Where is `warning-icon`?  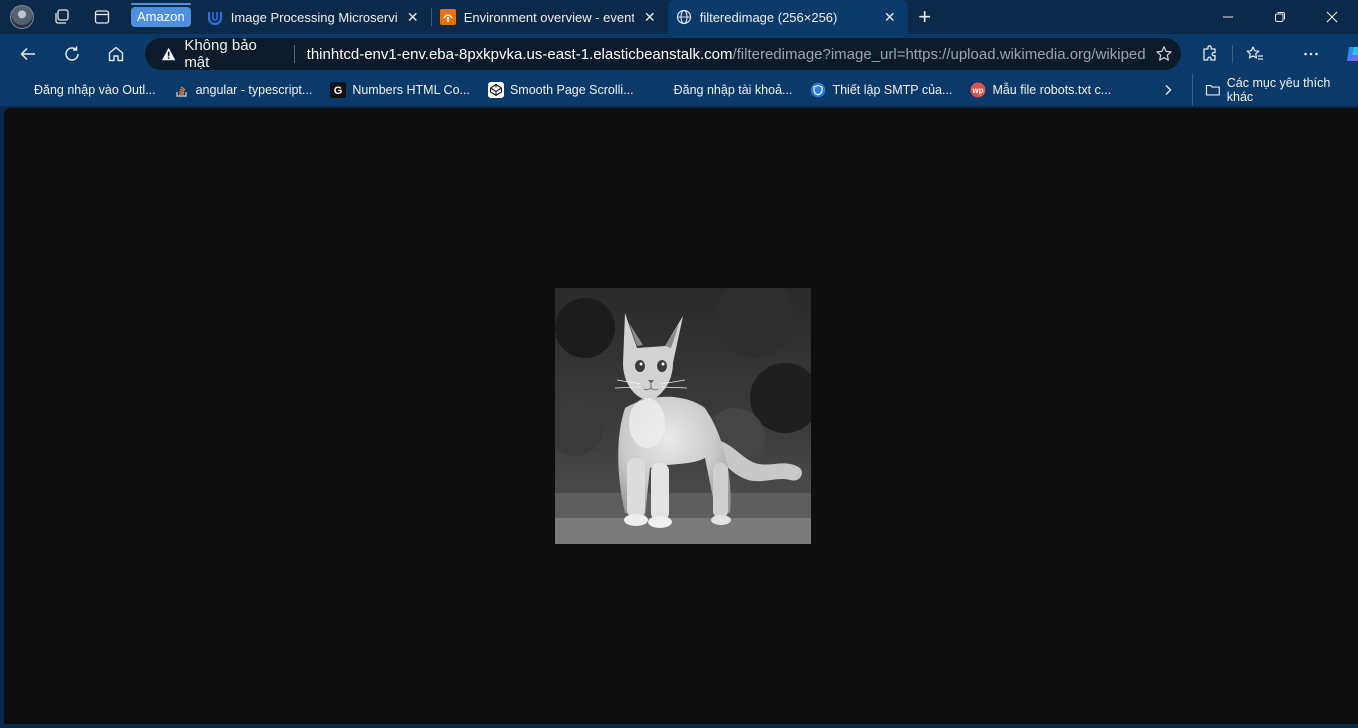 warning-icon is located at coordinates (168, 54).